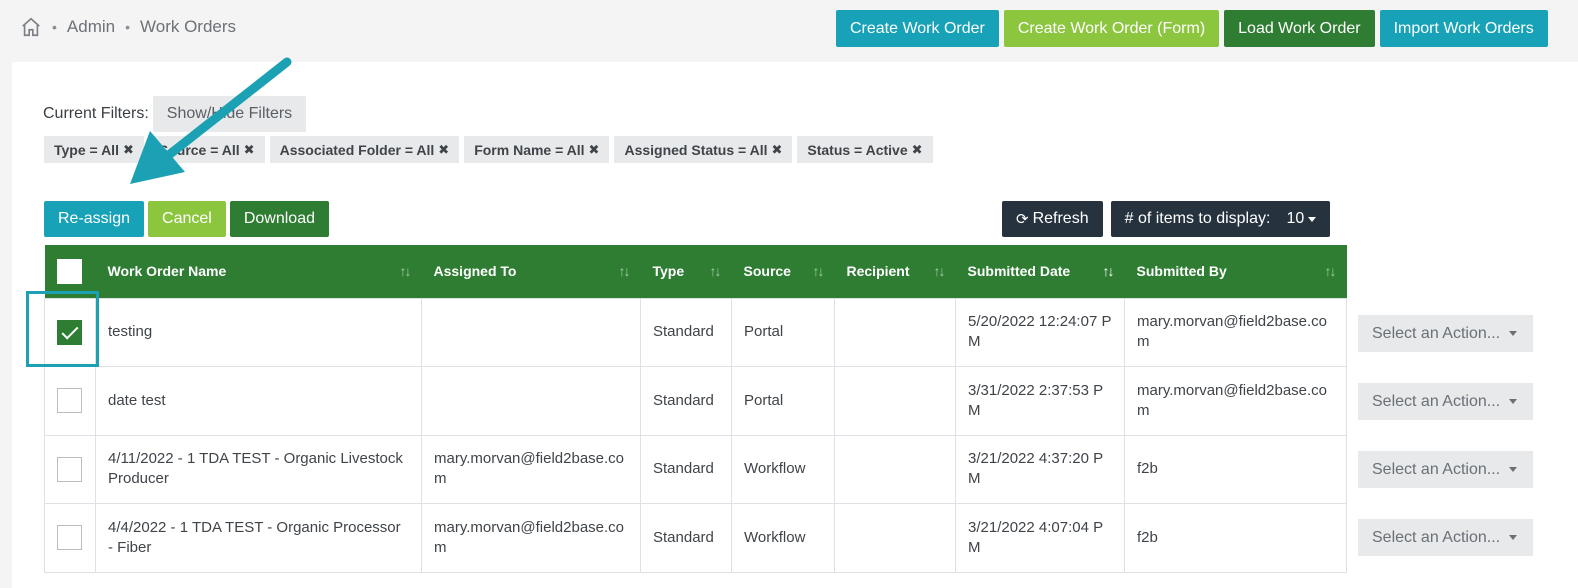 The width and height of the screenshot is (1578, 588). What do you see at coordinates (69, 271) in the screenshot?
I see `select-all-checkbox` at bounding box center [69, 271].